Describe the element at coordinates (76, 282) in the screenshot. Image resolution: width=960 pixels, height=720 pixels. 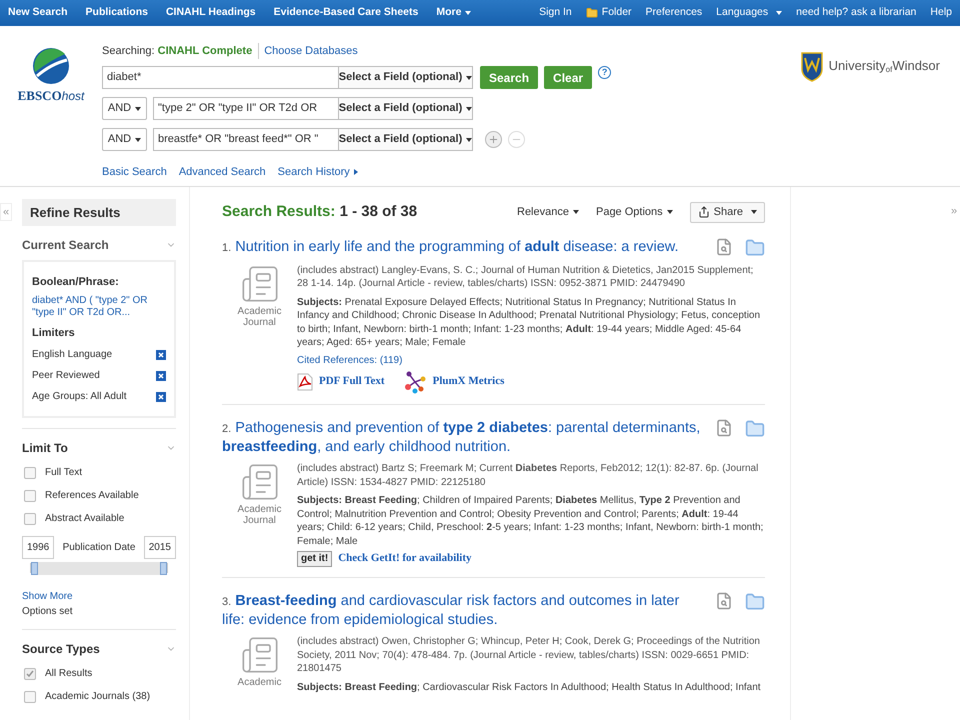
I see `boolean-label: Boolean/Phrase:` at that location.